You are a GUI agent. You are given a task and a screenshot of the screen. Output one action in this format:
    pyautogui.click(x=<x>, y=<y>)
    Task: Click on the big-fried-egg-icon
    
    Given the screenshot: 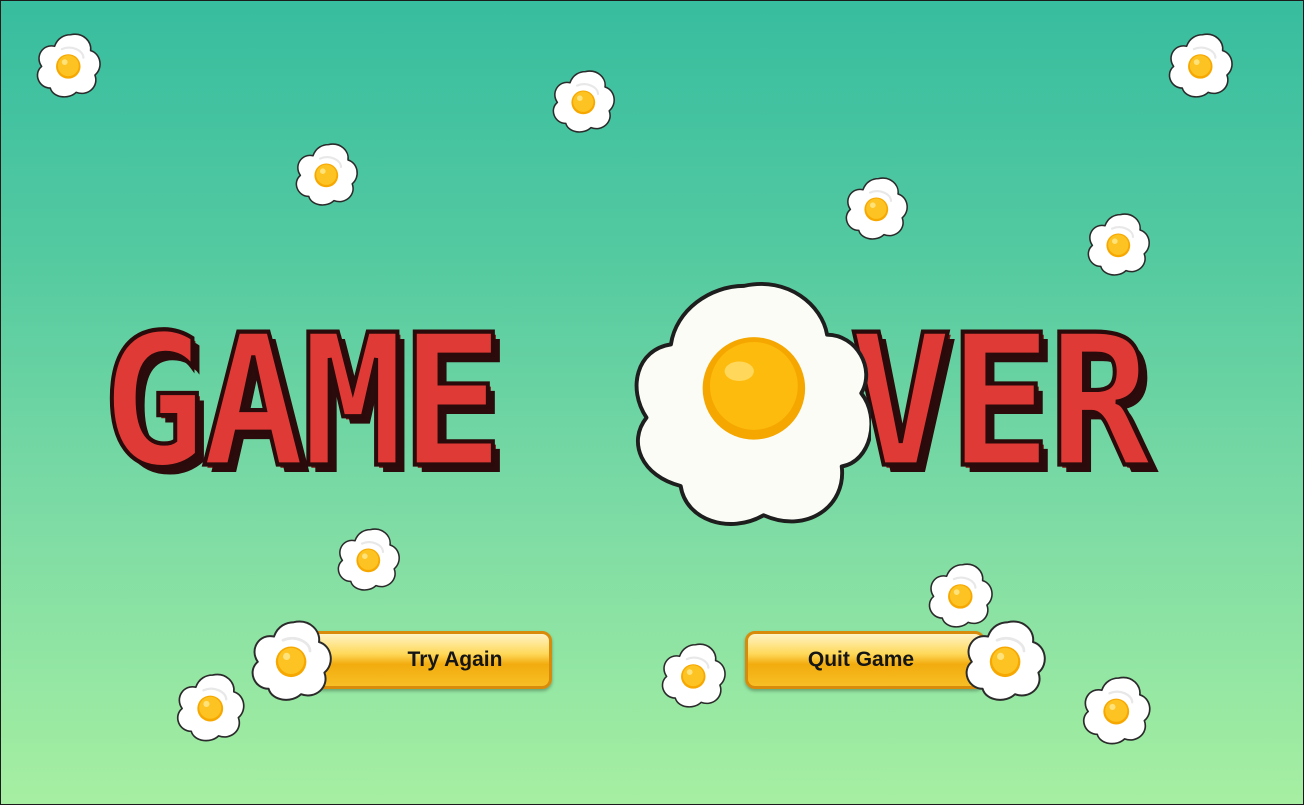 What is the action you would take?
    pyautogui.click(x=749, y=403)
    